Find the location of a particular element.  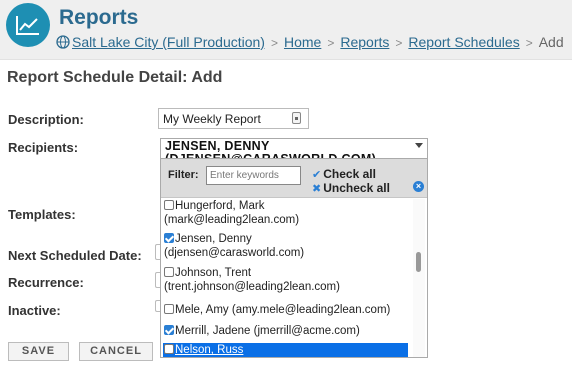

chart-line-icon is located at coordinates (27, 25).